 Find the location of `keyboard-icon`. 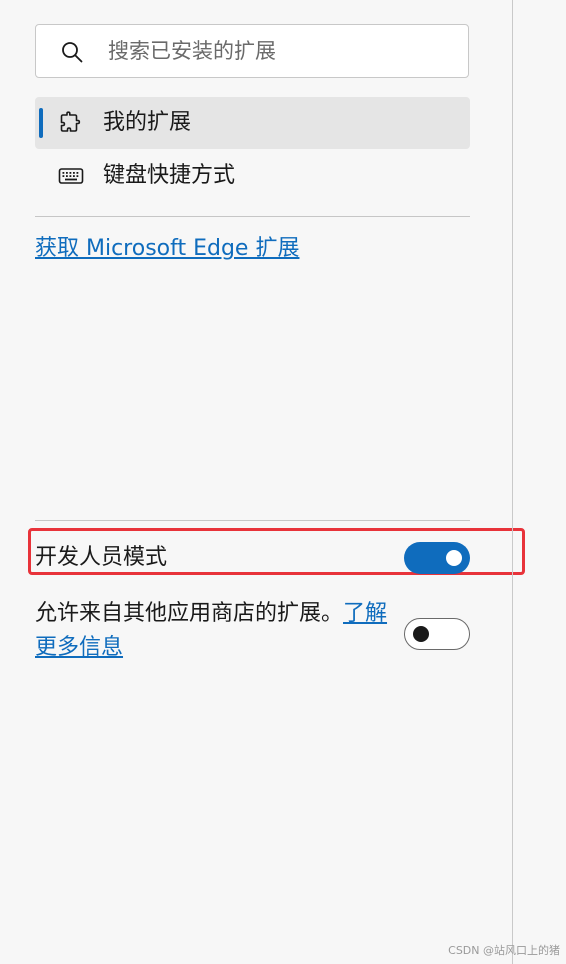

keyboard-icon is located at coordinates (71, 176).